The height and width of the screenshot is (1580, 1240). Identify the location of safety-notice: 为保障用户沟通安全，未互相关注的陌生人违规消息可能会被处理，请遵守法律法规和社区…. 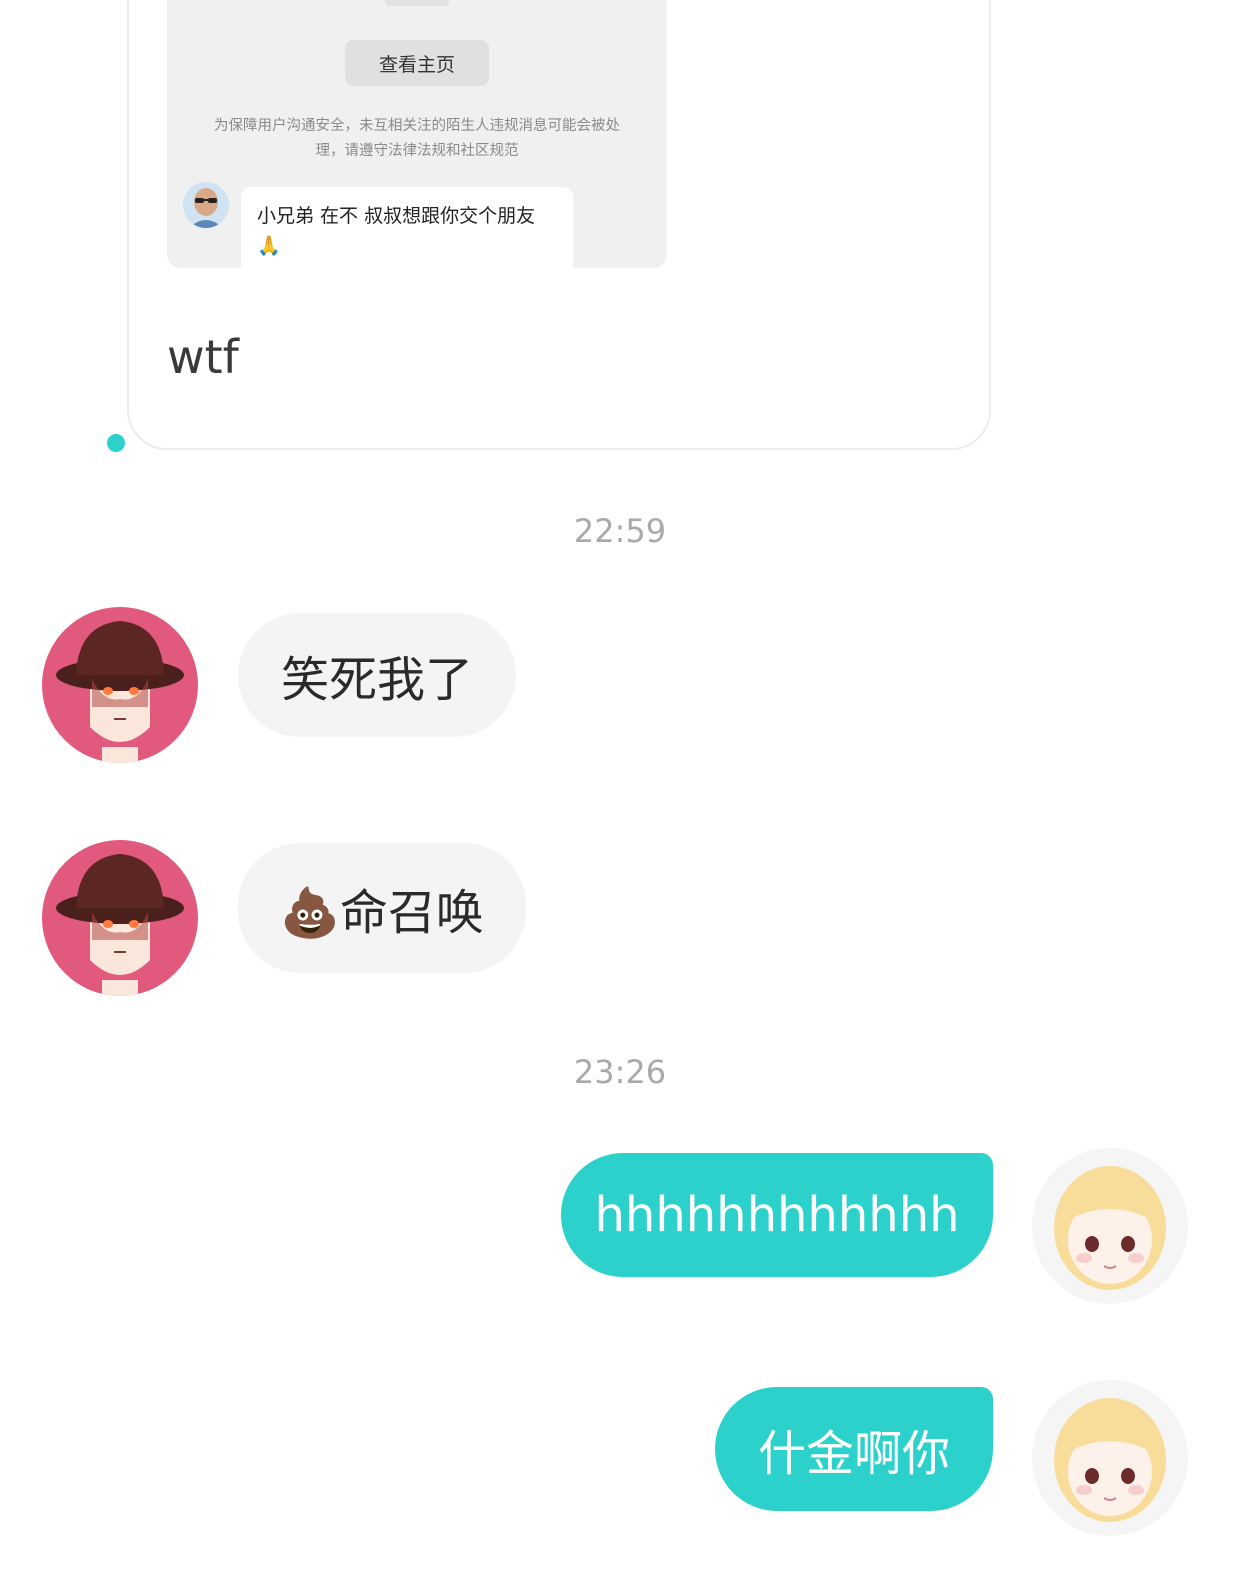
(417, 138).